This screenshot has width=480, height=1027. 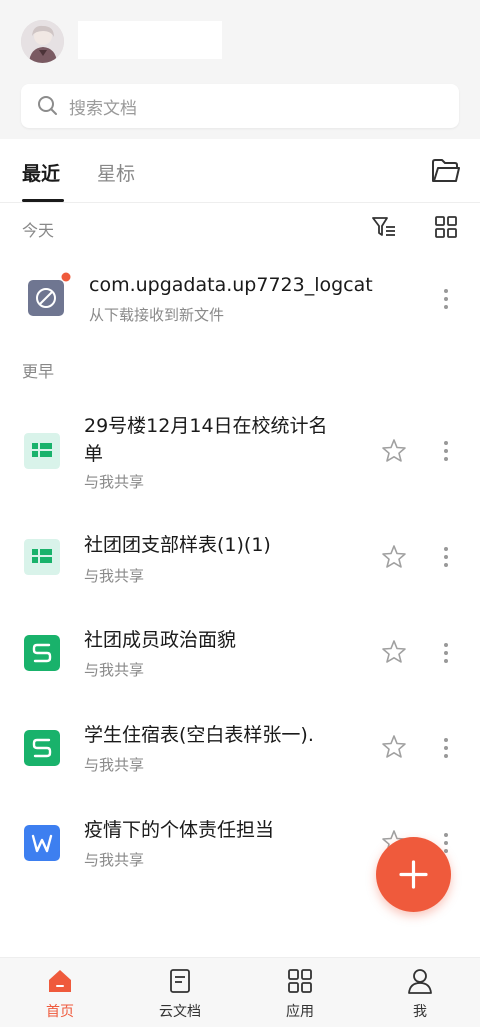 I want to click on cloud-doc-icon, so click(x=180, y=981).